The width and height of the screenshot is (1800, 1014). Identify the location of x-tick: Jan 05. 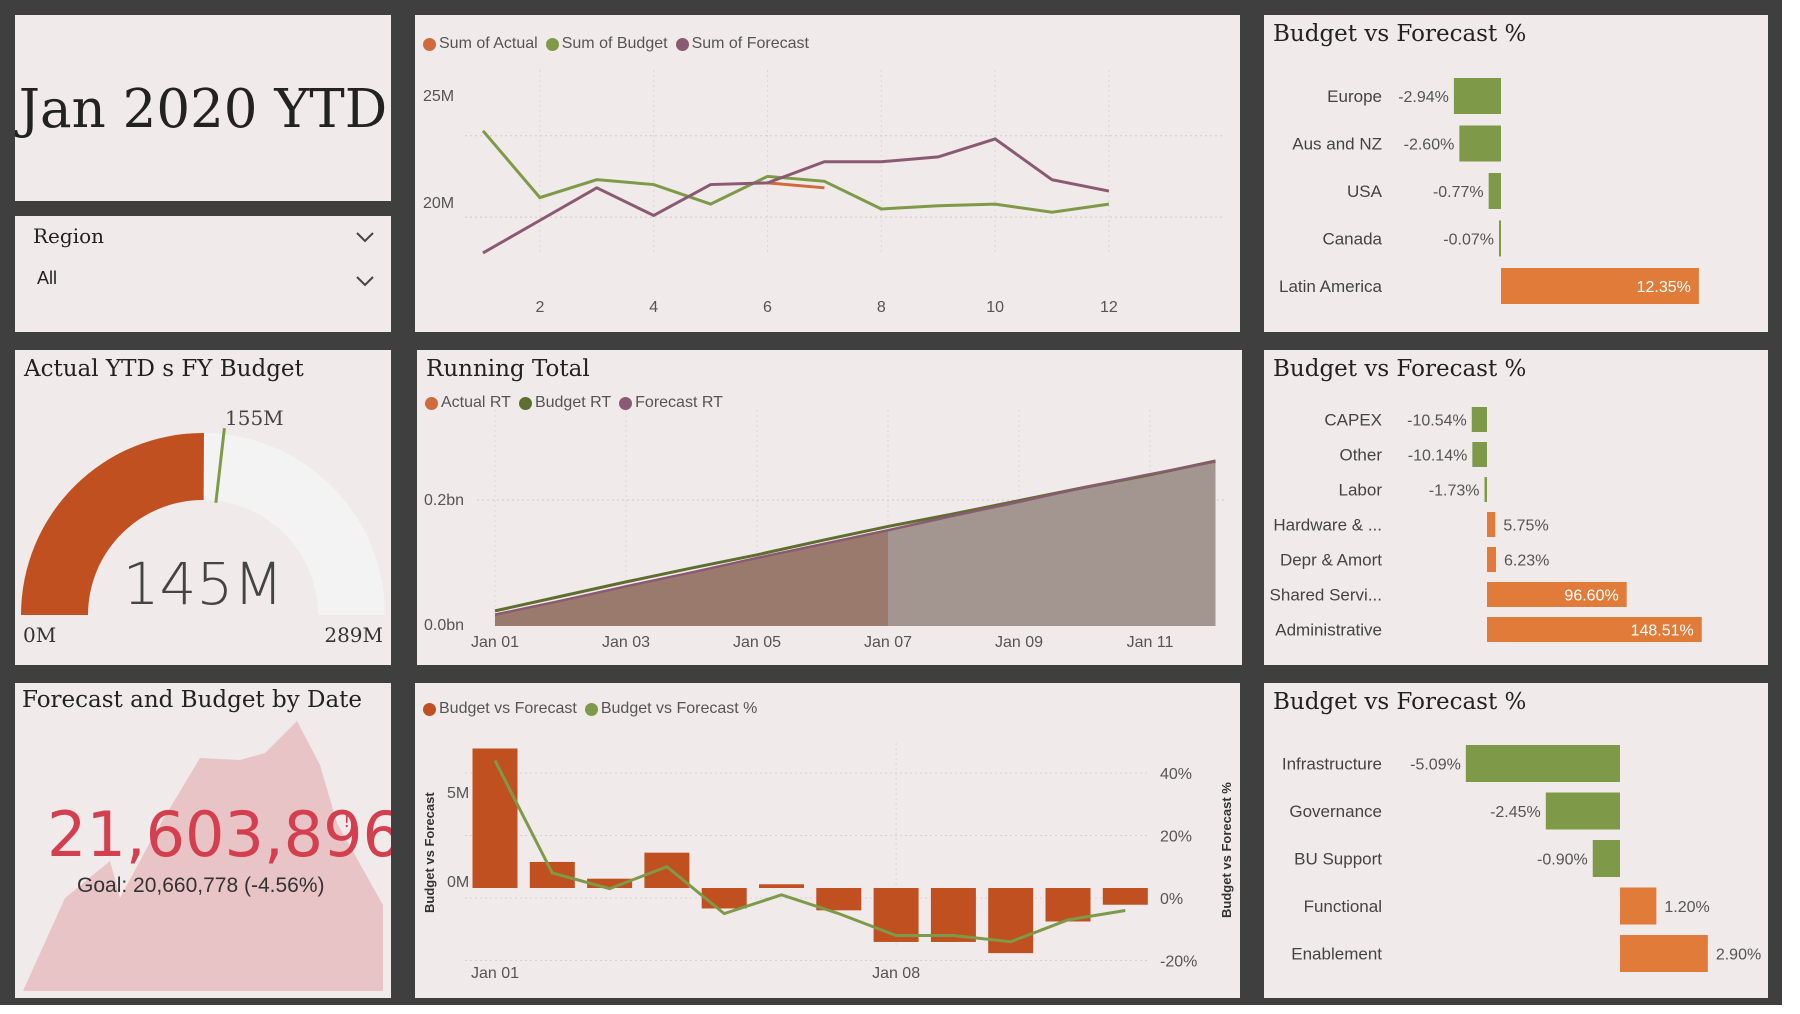
(757, 642).